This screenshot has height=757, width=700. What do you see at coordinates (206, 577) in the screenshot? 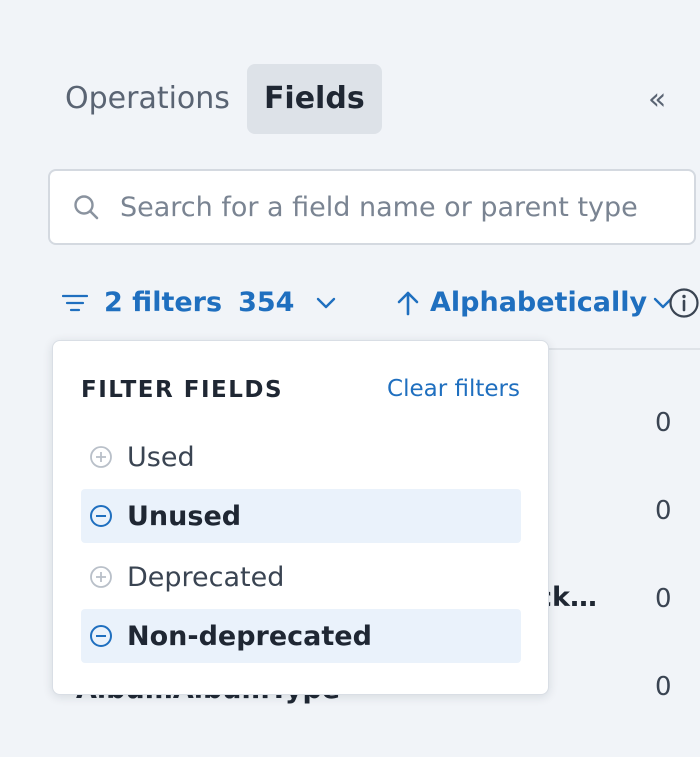
I see `filter-option-label: Deprecated` at bounding box center [206, 577].